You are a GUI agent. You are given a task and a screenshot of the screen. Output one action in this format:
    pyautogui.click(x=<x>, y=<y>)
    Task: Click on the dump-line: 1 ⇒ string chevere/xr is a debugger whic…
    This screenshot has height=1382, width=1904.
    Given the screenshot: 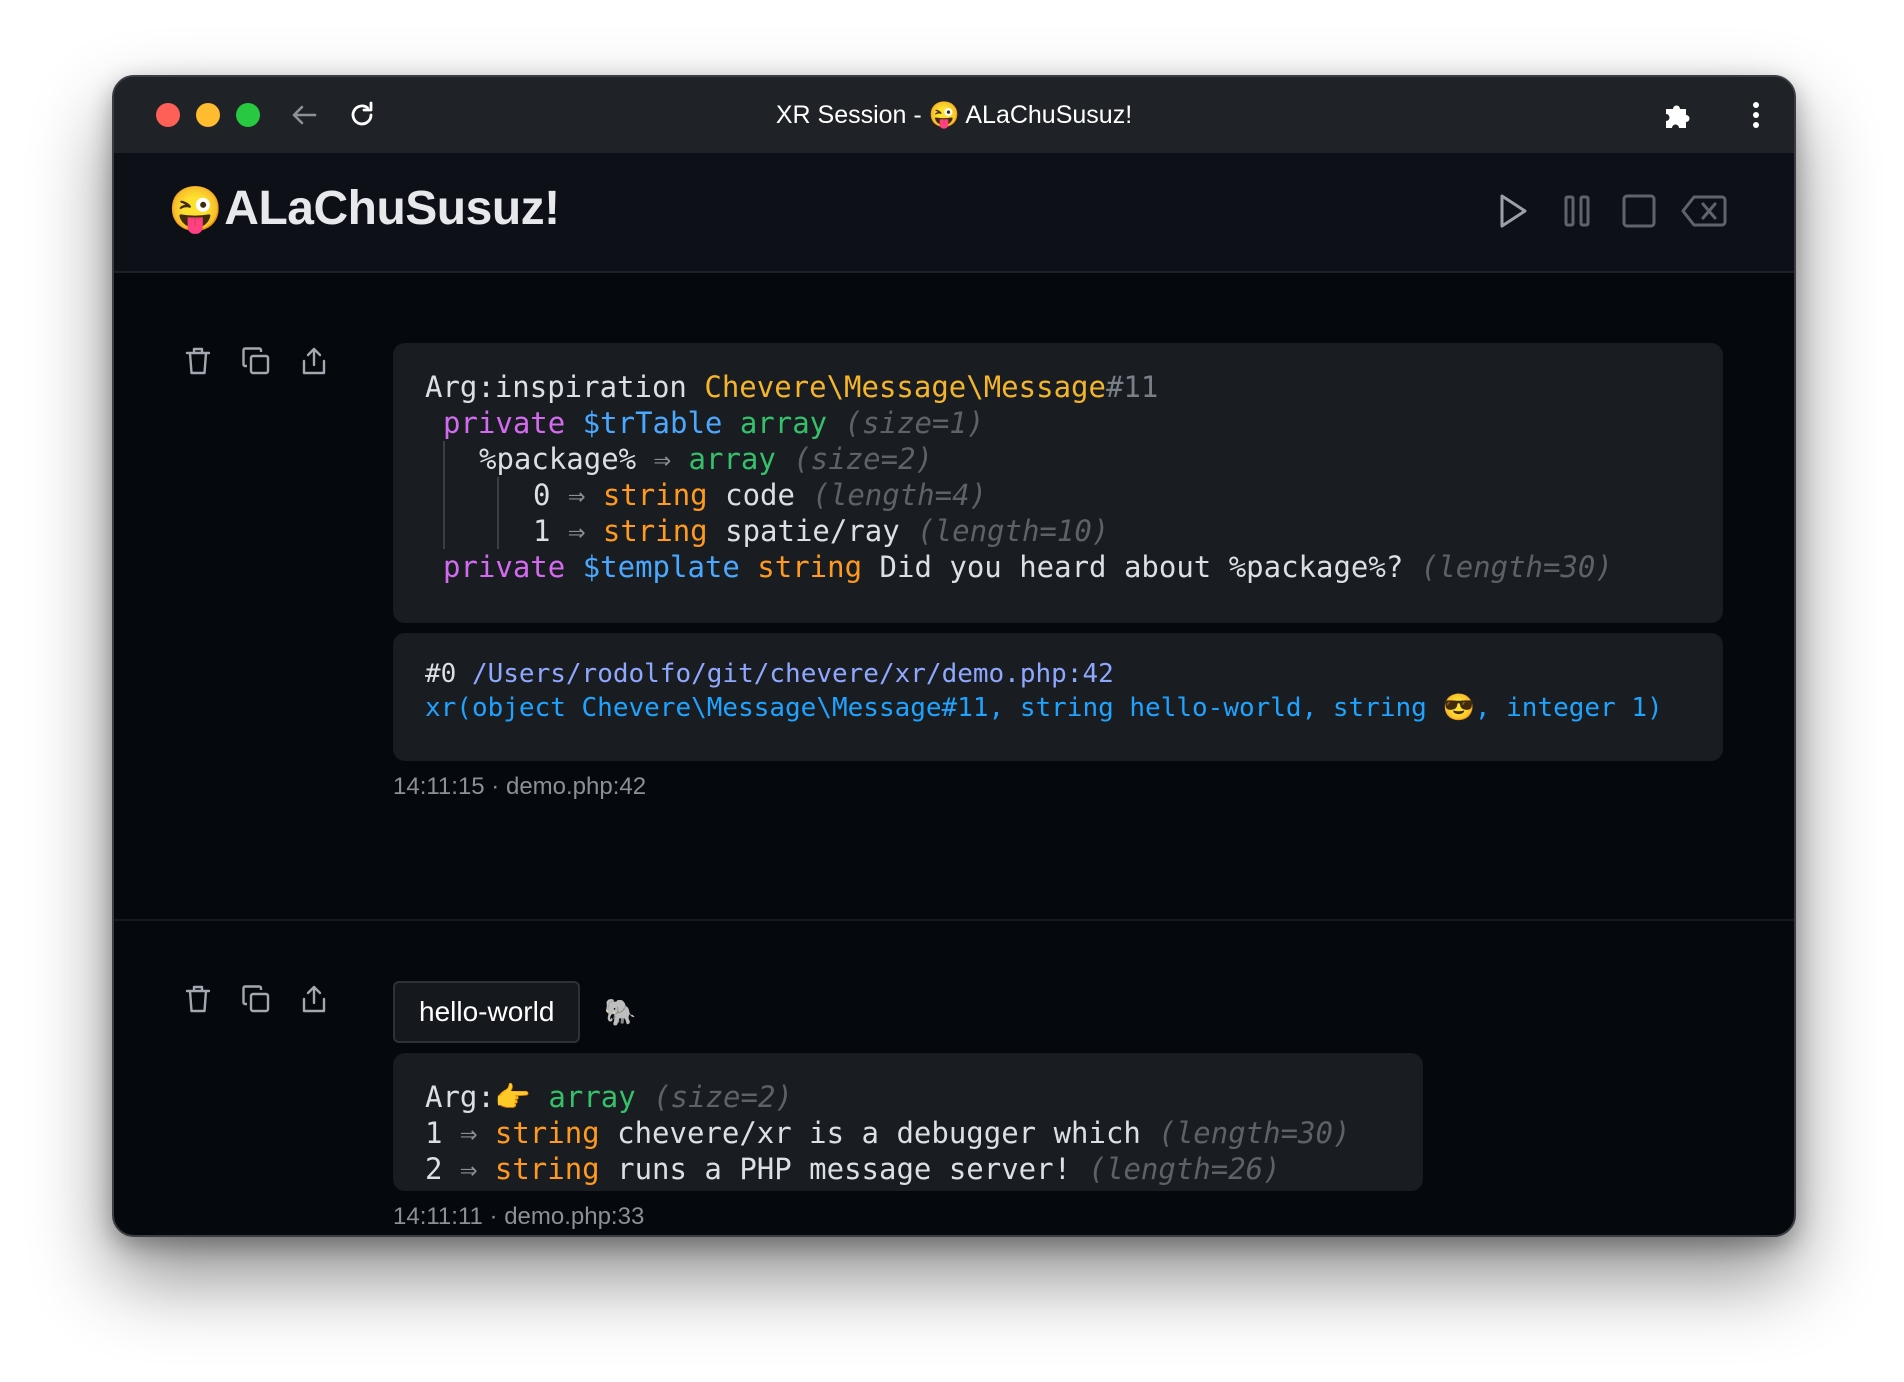 What is the action you would take?
    pyautogui.click(x=924, y=1133)
    